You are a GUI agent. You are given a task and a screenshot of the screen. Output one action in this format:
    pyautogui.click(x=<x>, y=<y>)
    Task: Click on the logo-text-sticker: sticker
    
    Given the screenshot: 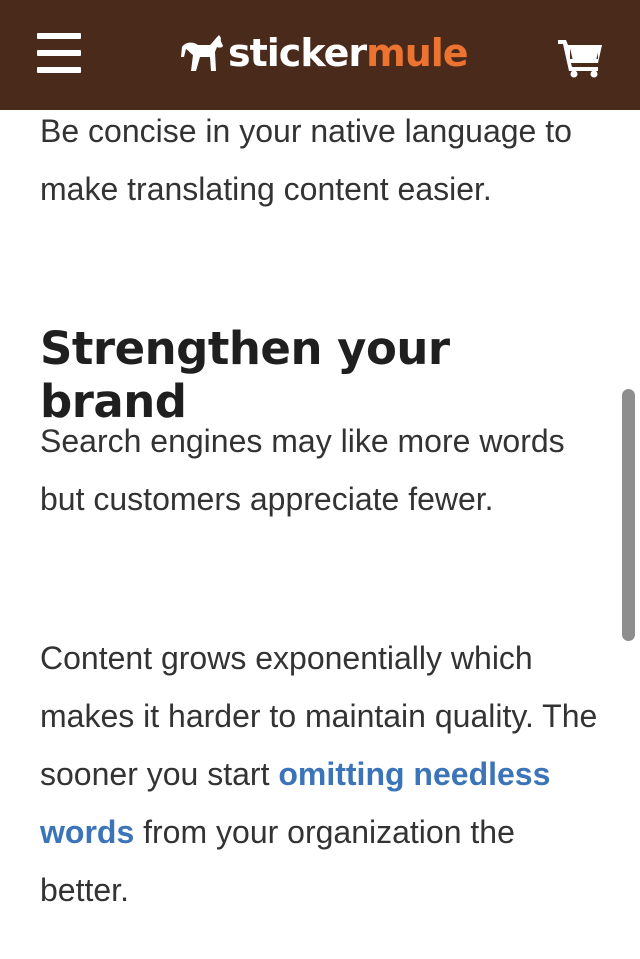 What is the action you would take?
    pyautogui.click(x=297, y=53)
    